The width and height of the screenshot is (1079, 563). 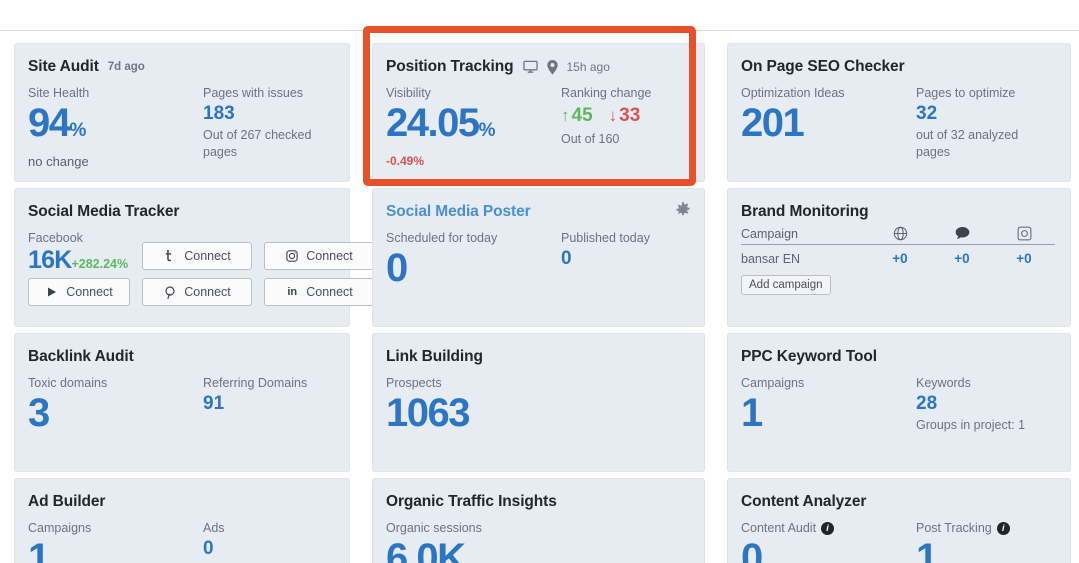 I want to click on metric-ranking-change: Ranking change ↑ 45 ↓ 33 Out of 160, so click(x=625, y=127).